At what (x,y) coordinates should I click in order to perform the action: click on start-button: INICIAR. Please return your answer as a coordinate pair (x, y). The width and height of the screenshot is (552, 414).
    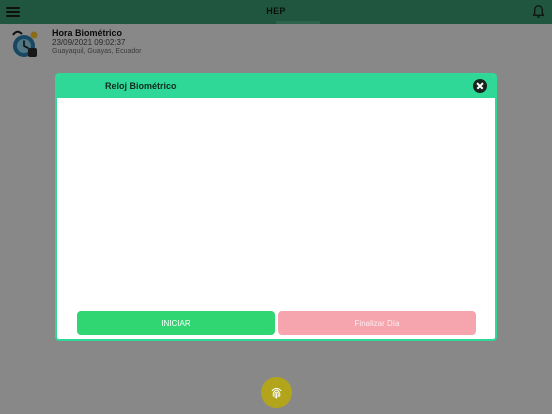
    Looking at the image, I should click on (176, 323).